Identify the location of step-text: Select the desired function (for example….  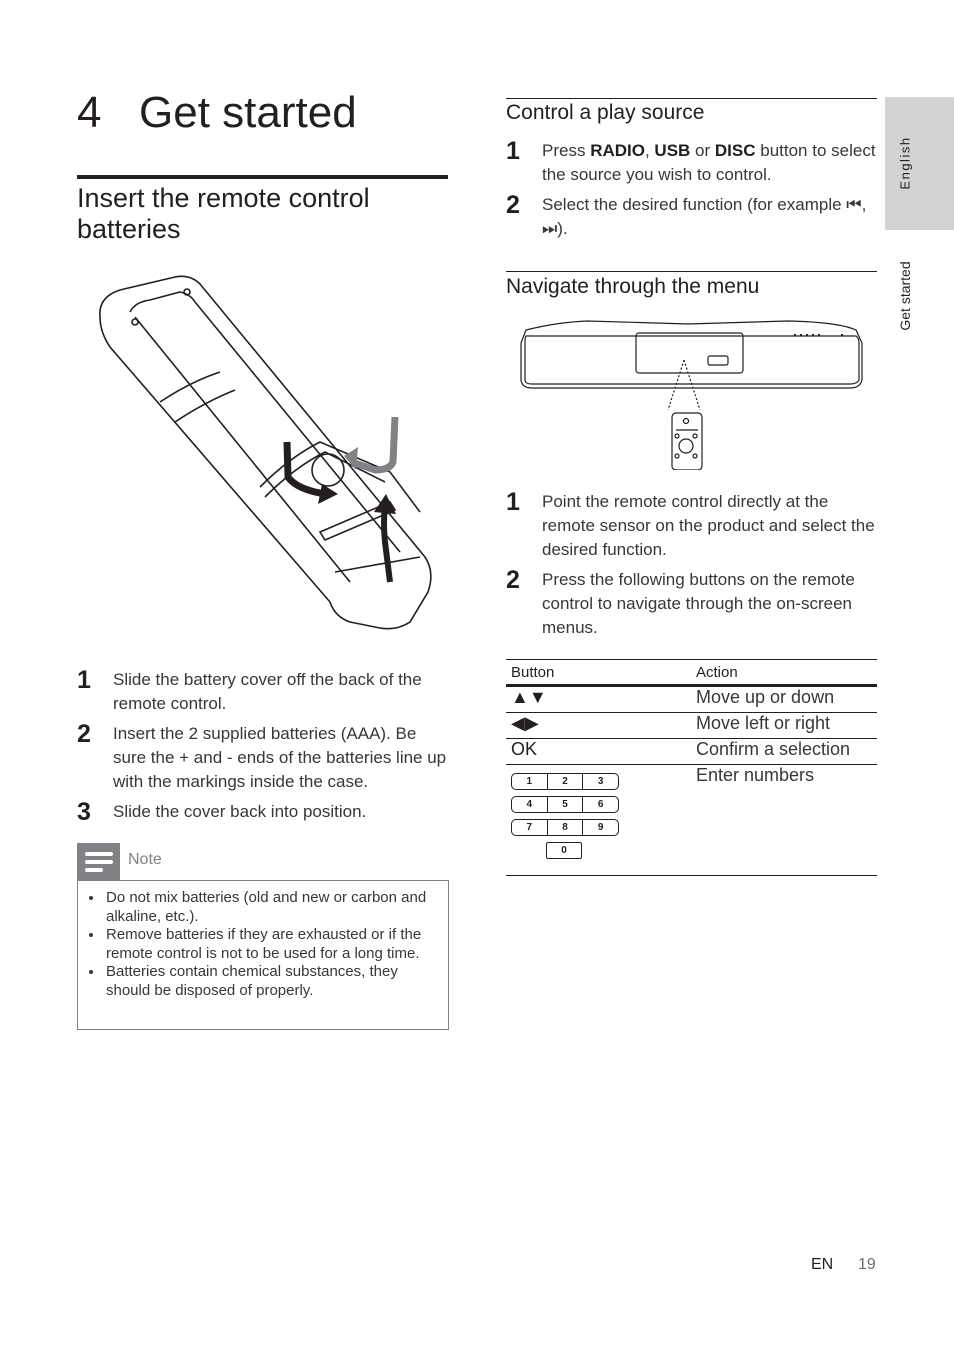
(704, 216).